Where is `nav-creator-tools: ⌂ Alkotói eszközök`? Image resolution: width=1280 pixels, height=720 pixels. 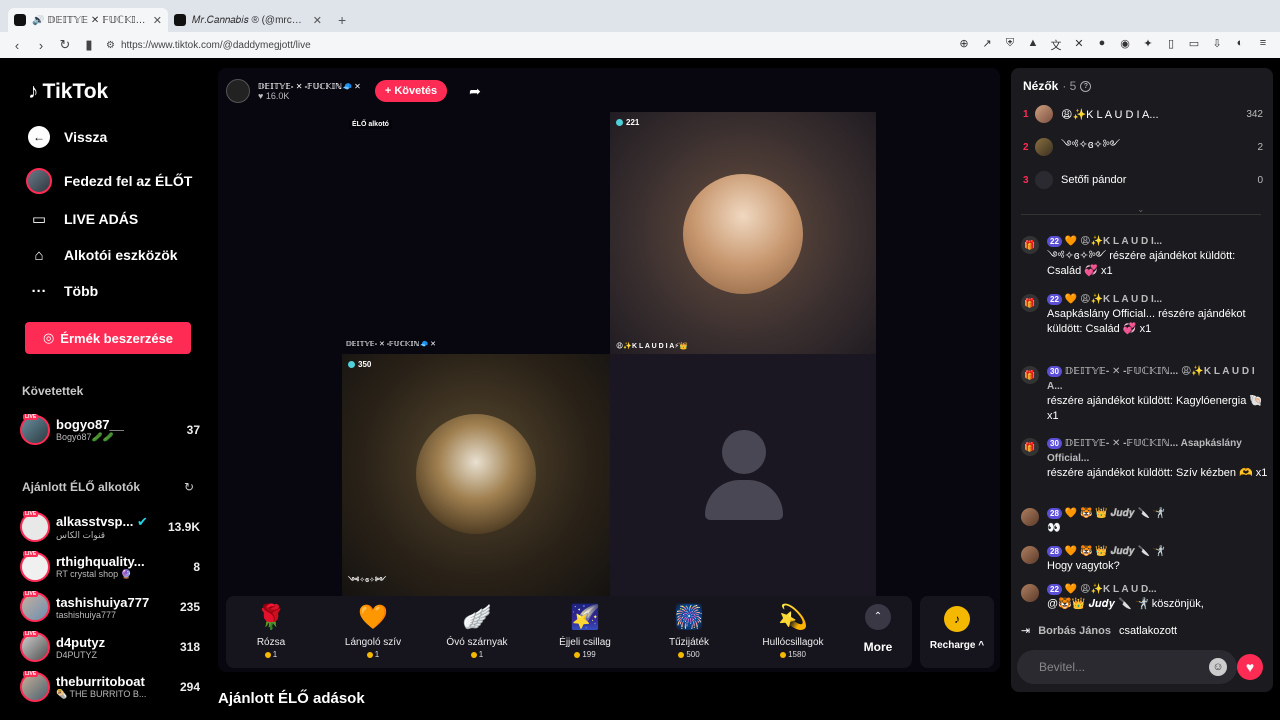
nav-creator-tools: ⌂ Alkotói eszközök is located at coordinates (101, 255).